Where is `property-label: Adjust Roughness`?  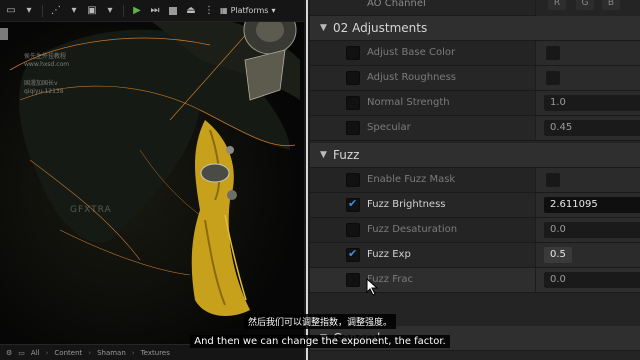
property-label: Adjust Roughness is located at coordinates (411, 77).